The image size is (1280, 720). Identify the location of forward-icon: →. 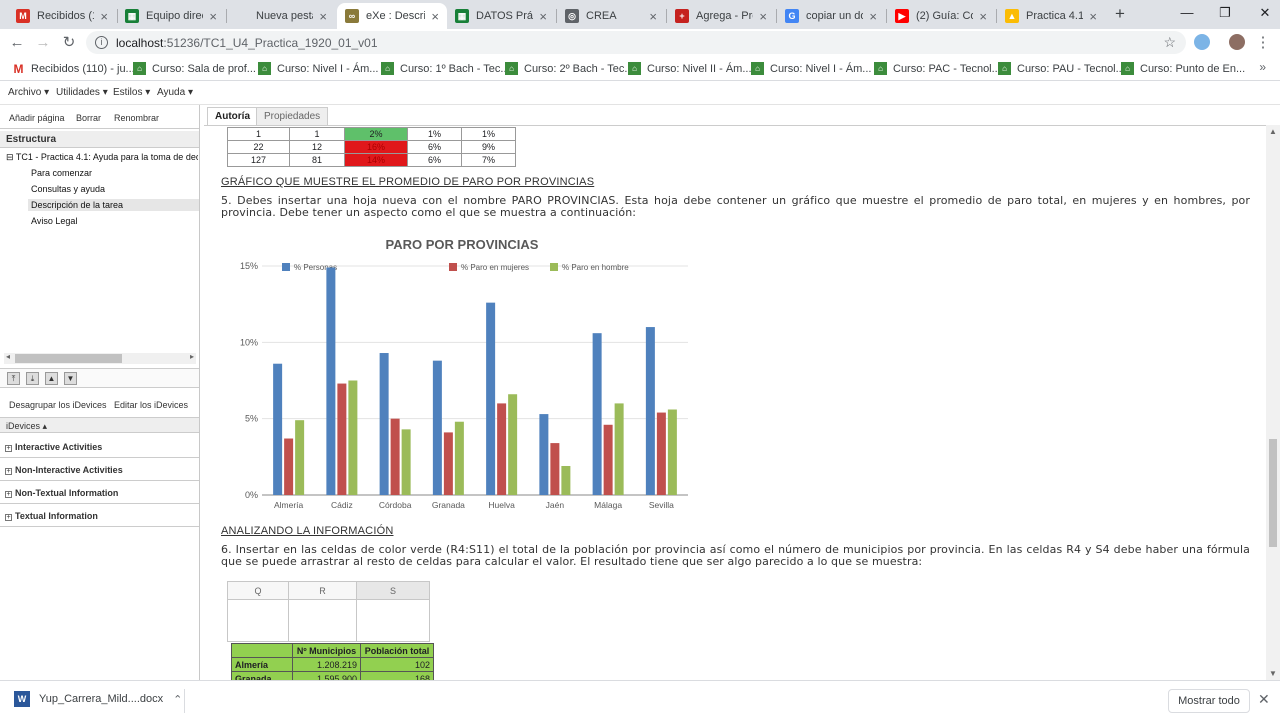
(43, 43).